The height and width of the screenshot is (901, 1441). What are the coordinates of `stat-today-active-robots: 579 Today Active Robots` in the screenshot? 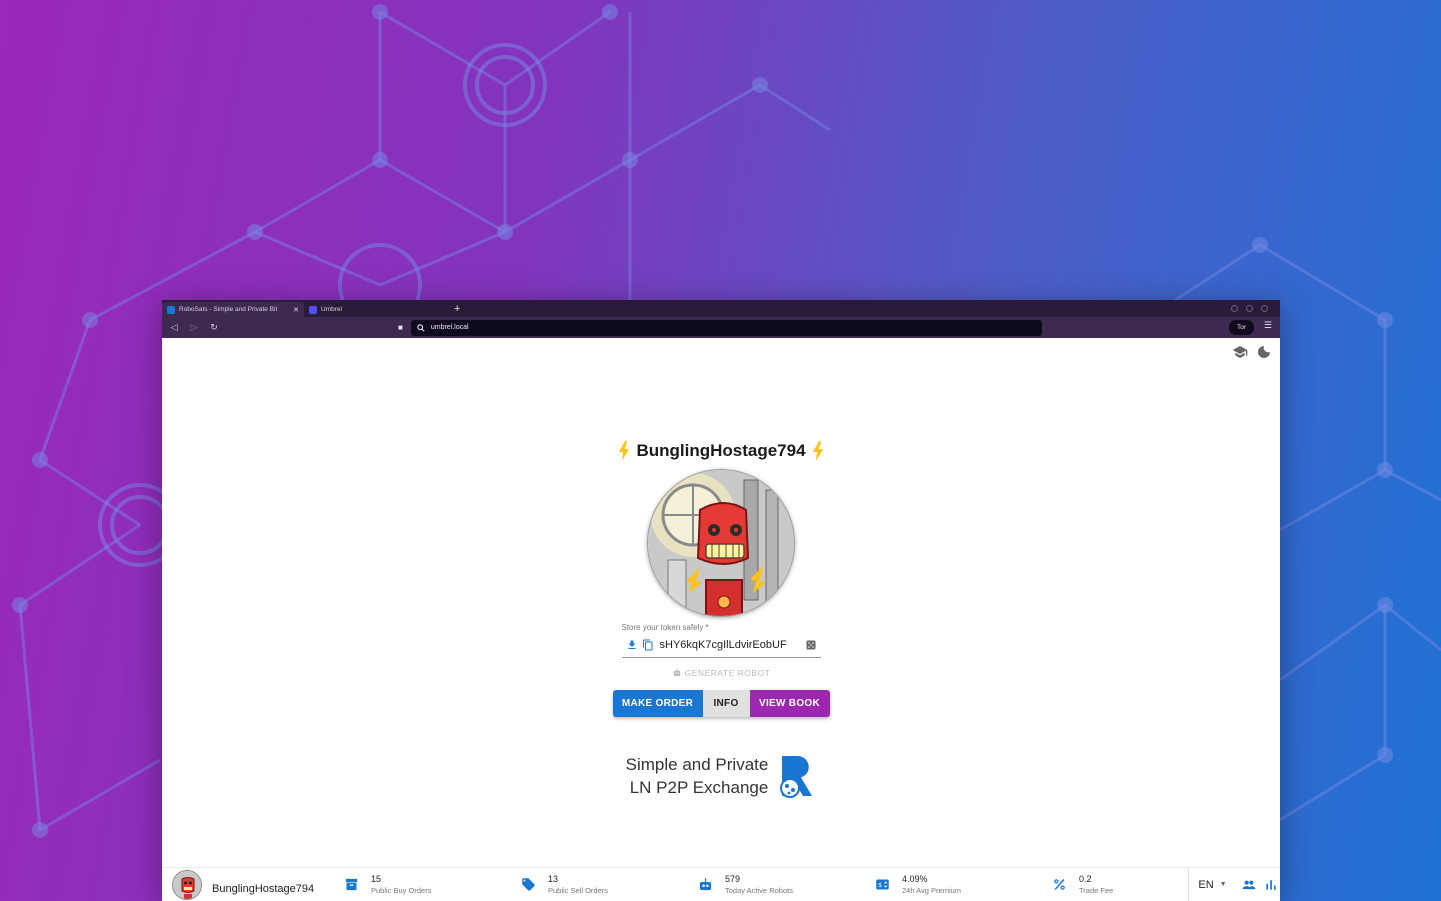 It's located at (786, 884).